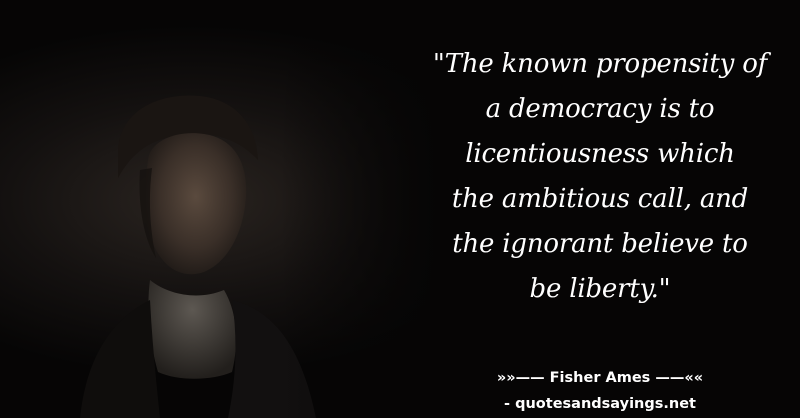 The height and width of the screenshot is (418, 800). Describe the element at coordinates (600, 289) in the screenshot. I see `quote-line: be liberty."` at that location.